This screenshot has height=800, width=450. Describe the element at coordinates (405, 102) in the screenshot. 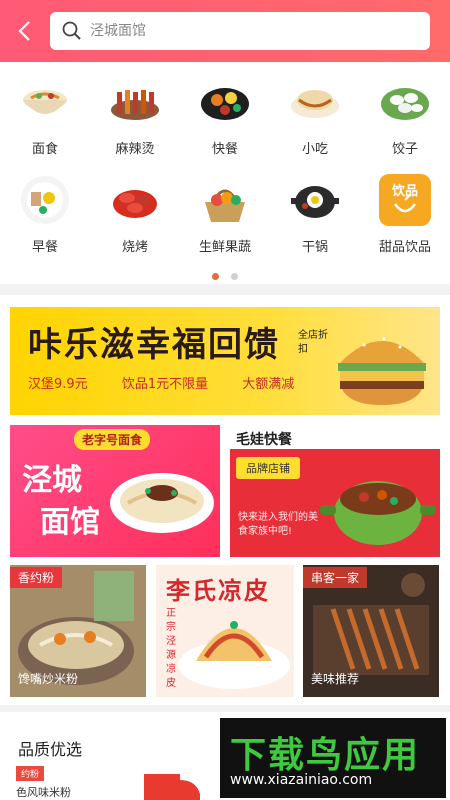

I see `dumplings-icon` at that location.